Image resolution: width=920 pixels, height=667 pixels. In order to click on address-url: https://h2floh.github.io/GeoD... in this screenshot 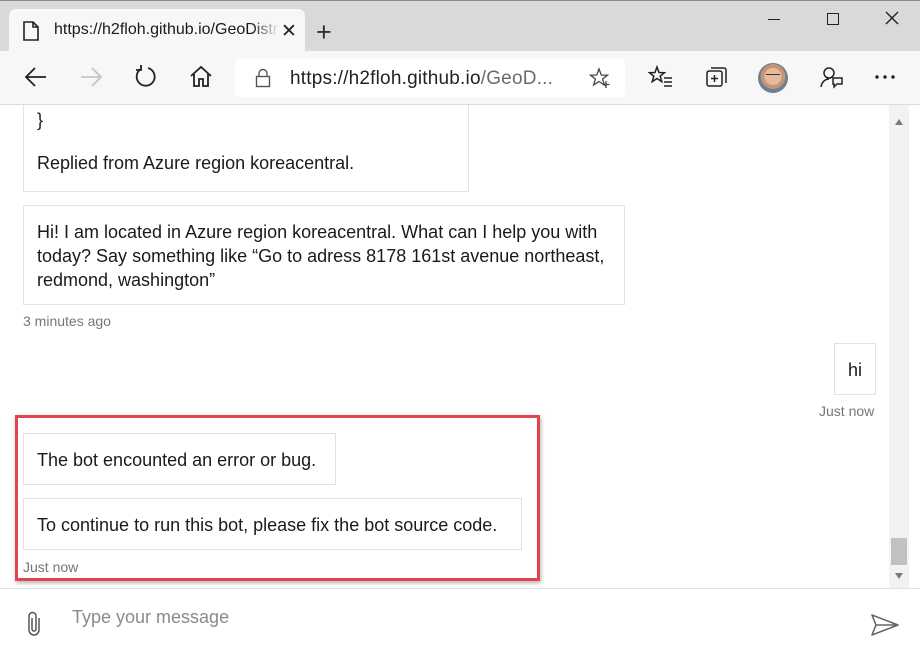, I will do `click(421, 79)`.